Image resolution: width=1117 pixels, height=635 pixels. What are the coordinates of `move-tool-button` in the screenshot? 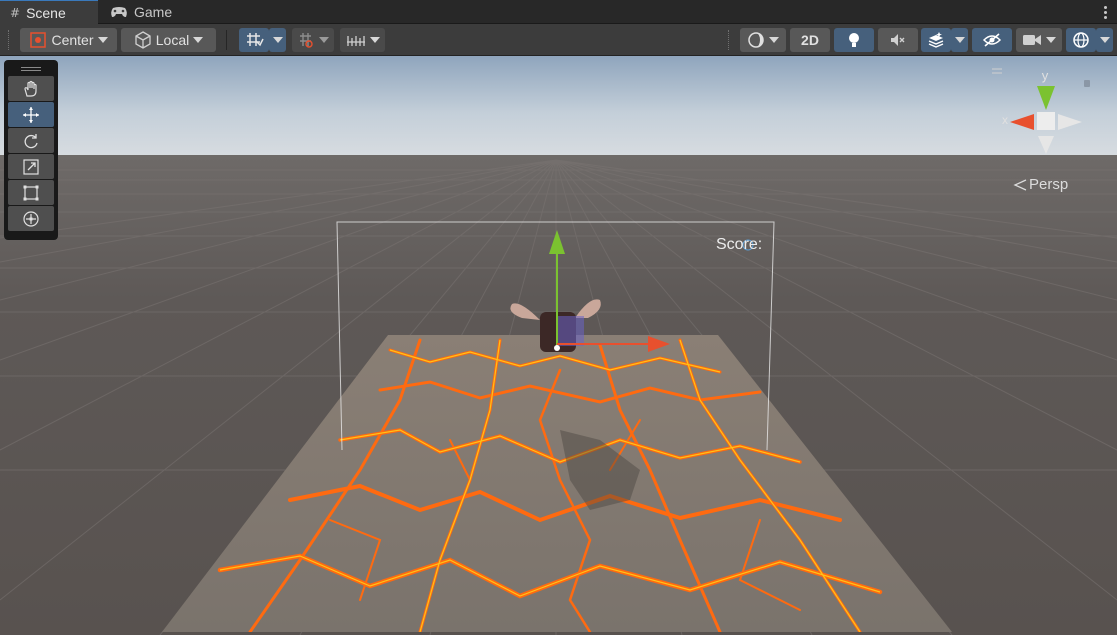 It's located at (31, 114).